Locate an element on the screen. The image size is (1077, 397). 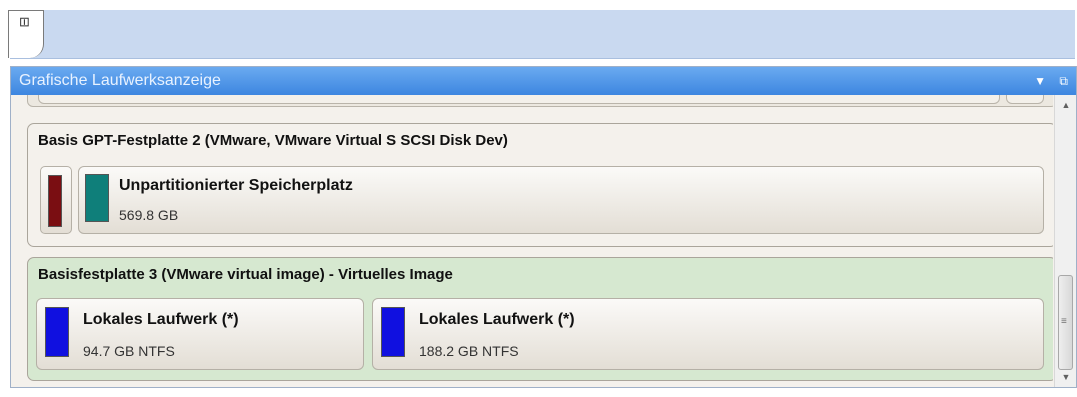
reserved-partition is located at coordinates (56, 200).